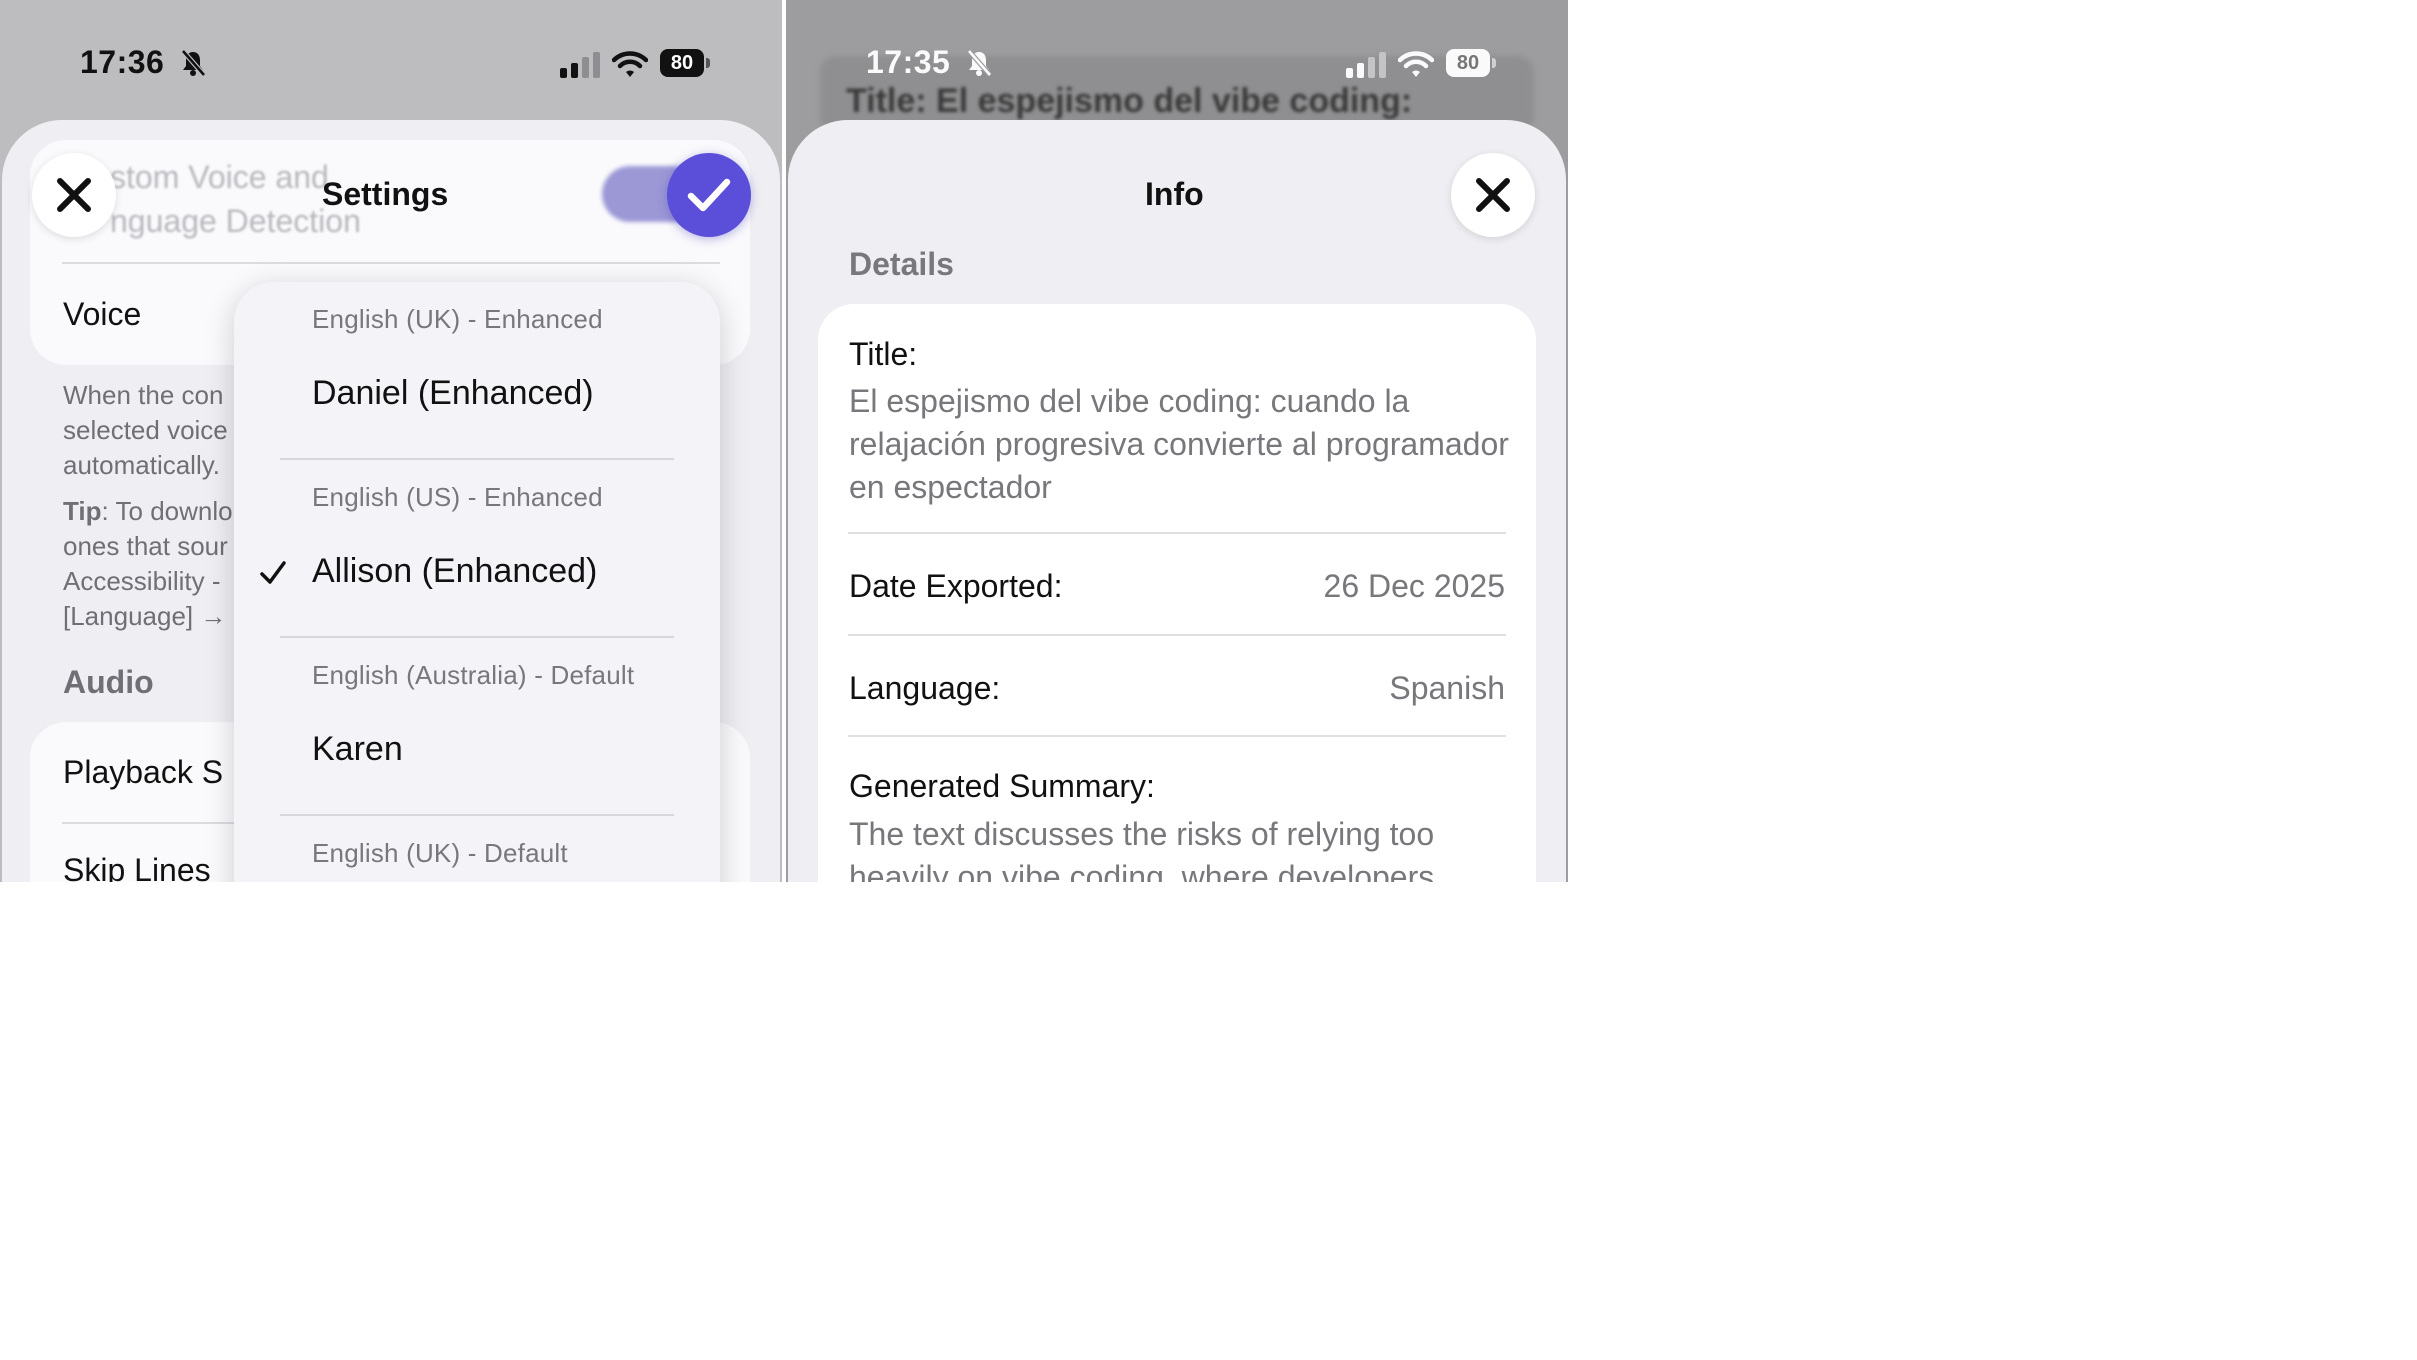  What do you see at coordinates (273, 572) in the screenshot?
I see `selected-checkmark-icon` at bounding box center [273, 572].